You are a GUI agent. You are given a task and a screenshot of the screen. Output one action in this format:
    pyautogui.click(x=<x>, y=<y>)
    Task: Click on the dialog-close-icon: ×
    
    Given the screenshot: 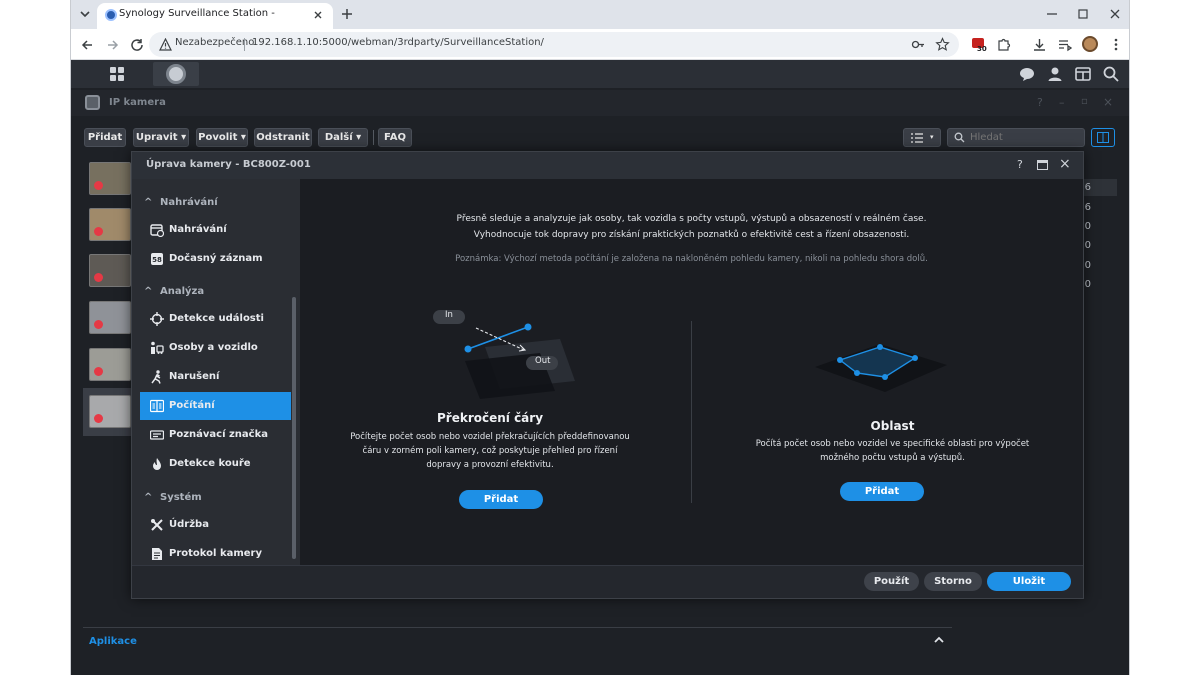 What is the action you would take?
    pyautogui.click(x=1065, y=164)
    